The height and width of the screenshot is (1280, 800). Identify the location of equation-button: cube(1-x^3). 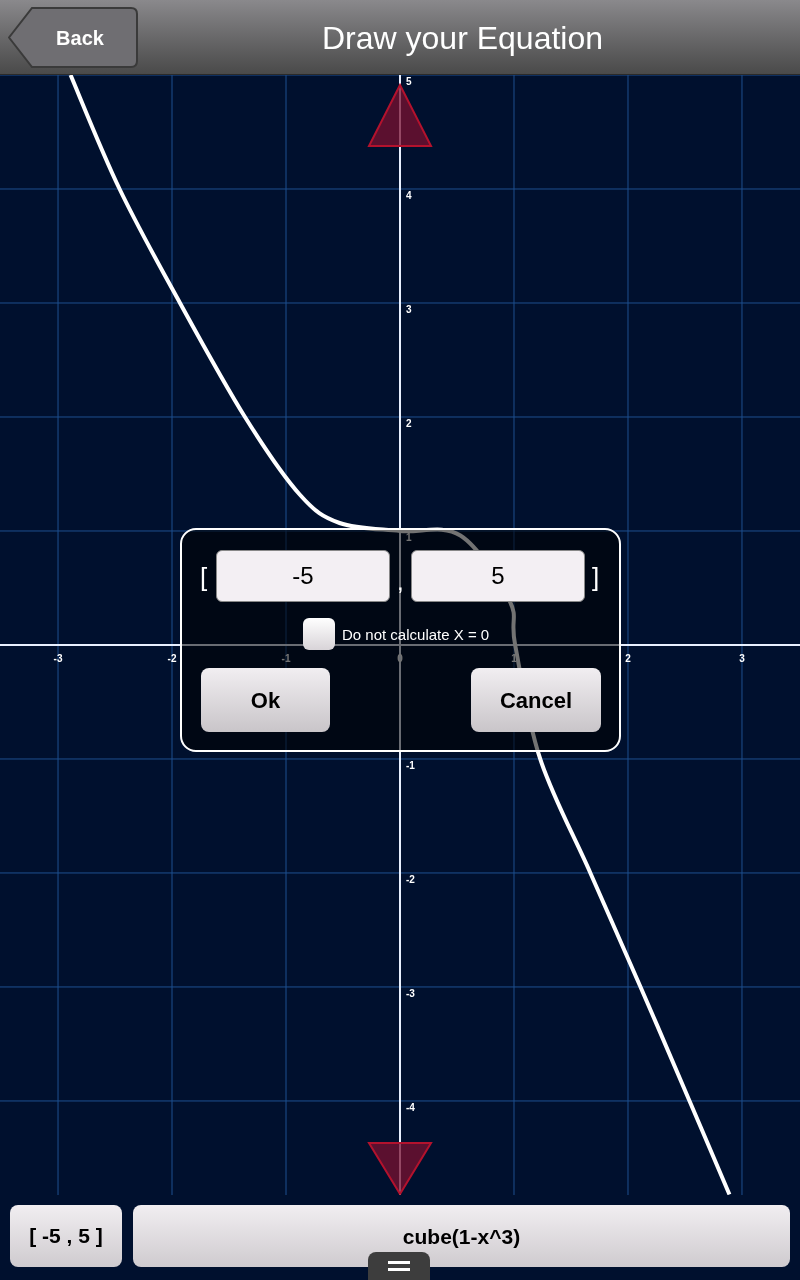
(461, 1236).